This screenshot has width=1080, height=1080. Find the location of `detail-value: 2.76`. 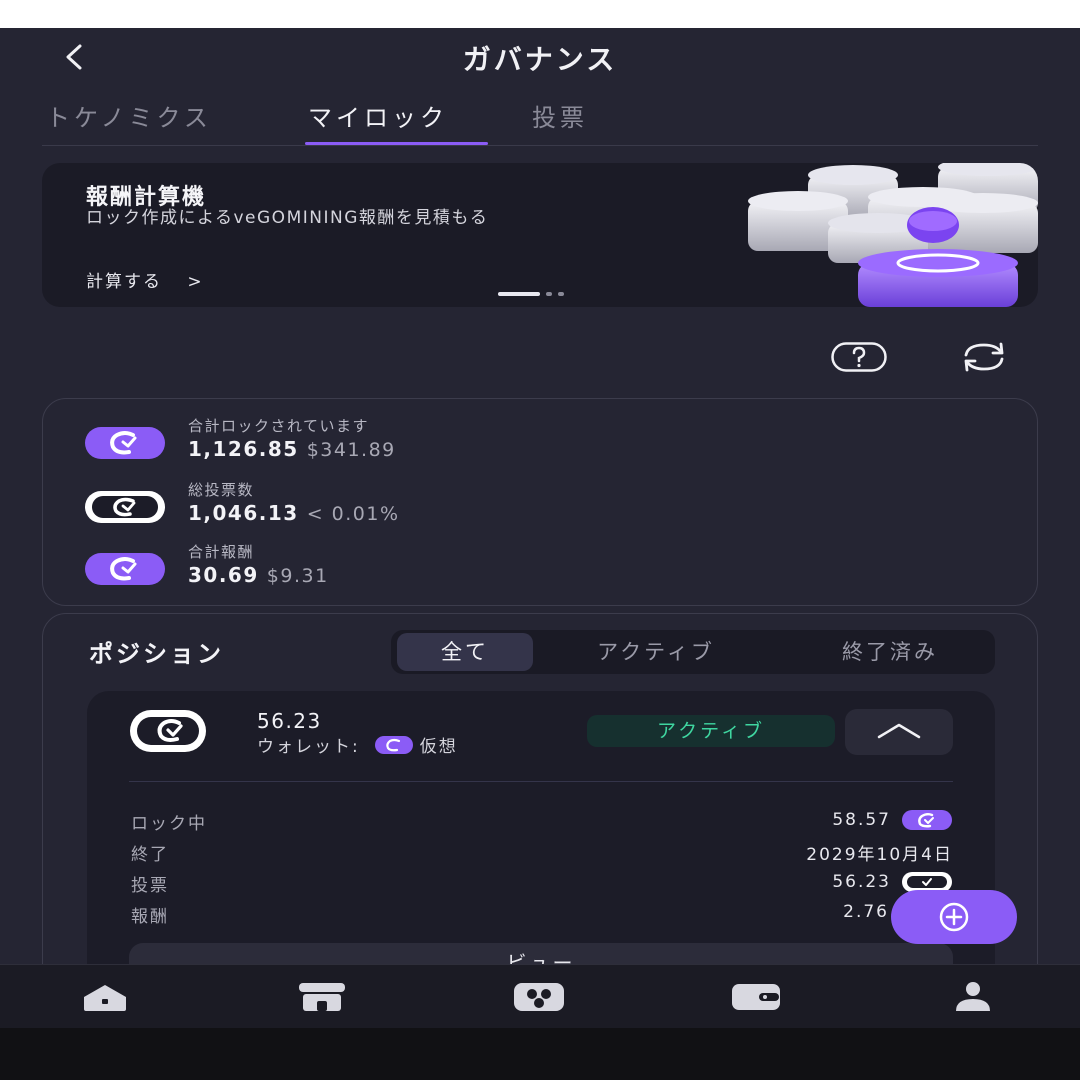

detail-value: 2.76 is located at coordinates (866, 912).